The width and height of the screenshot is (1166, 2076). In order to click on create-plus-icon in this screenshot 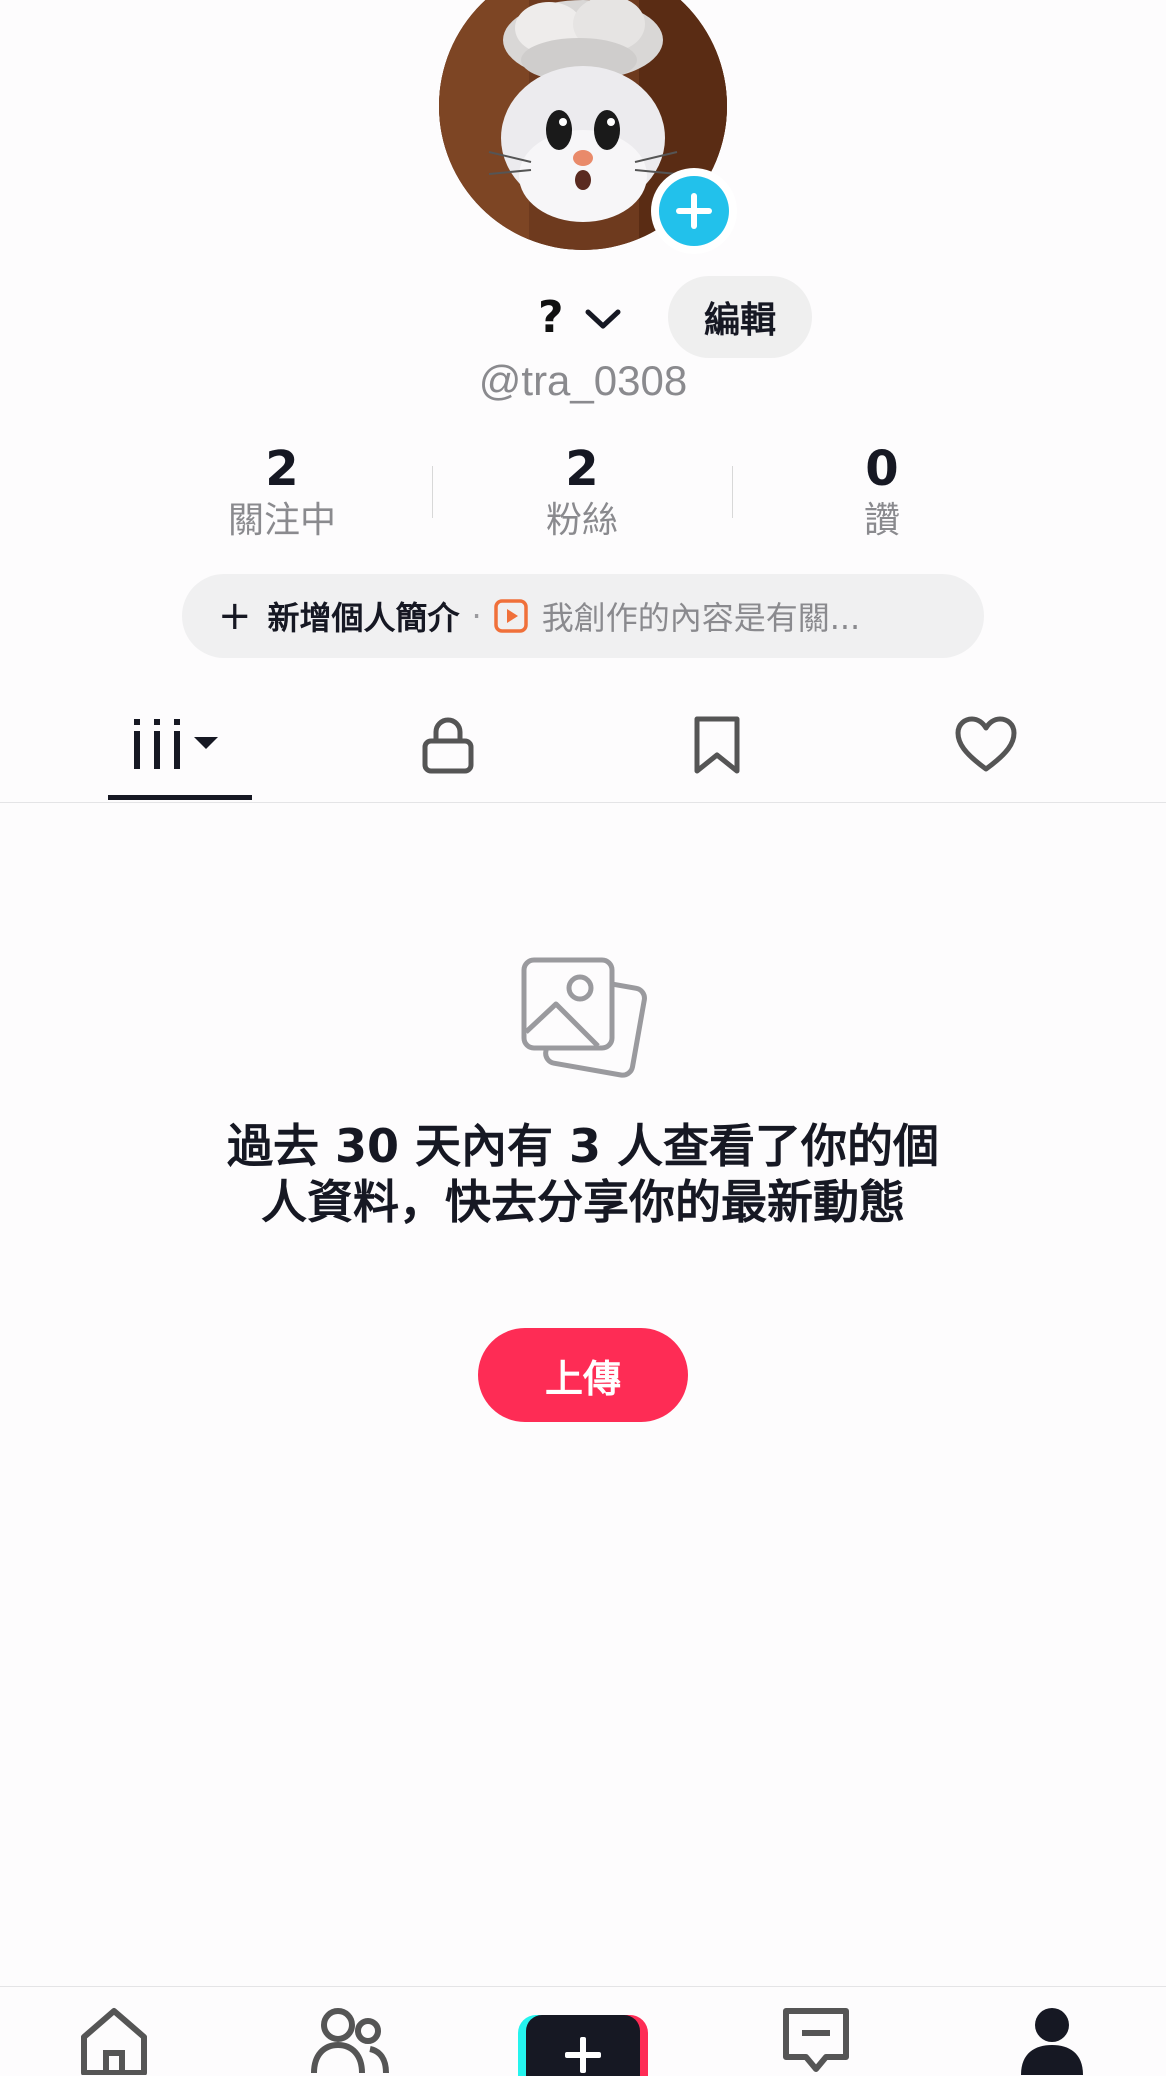, I will do `click(583, 2045)`.